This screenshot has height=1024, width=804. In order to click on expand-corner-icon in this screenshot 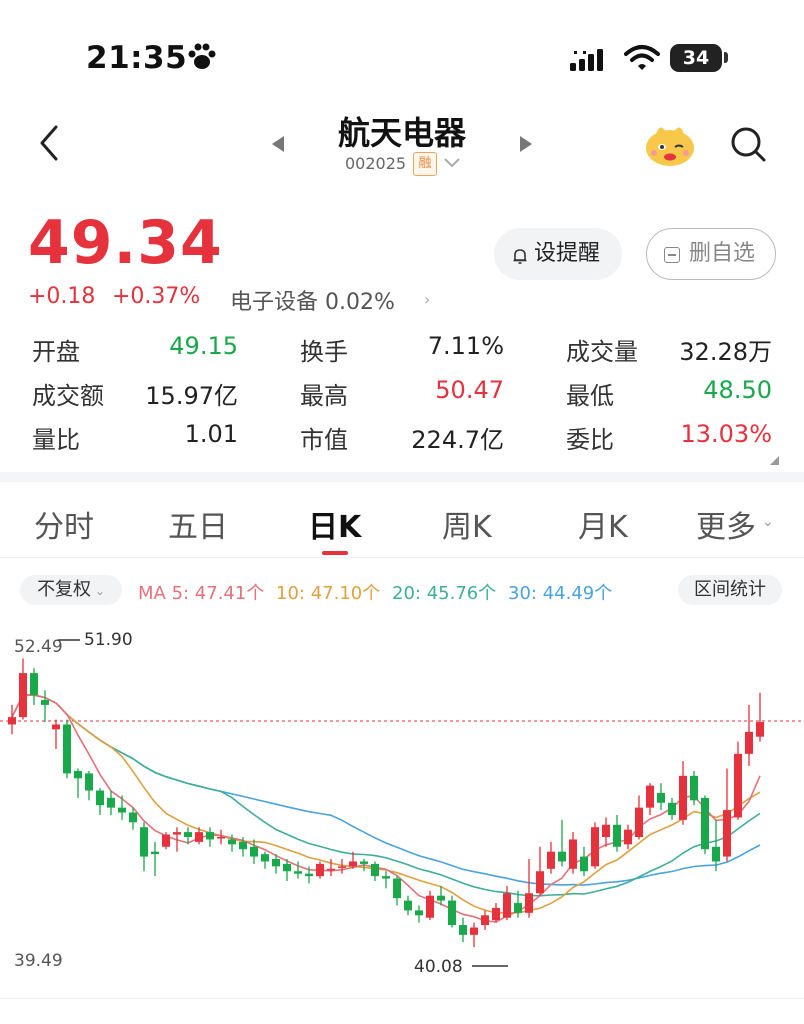, I will do `click(774, 460)`.